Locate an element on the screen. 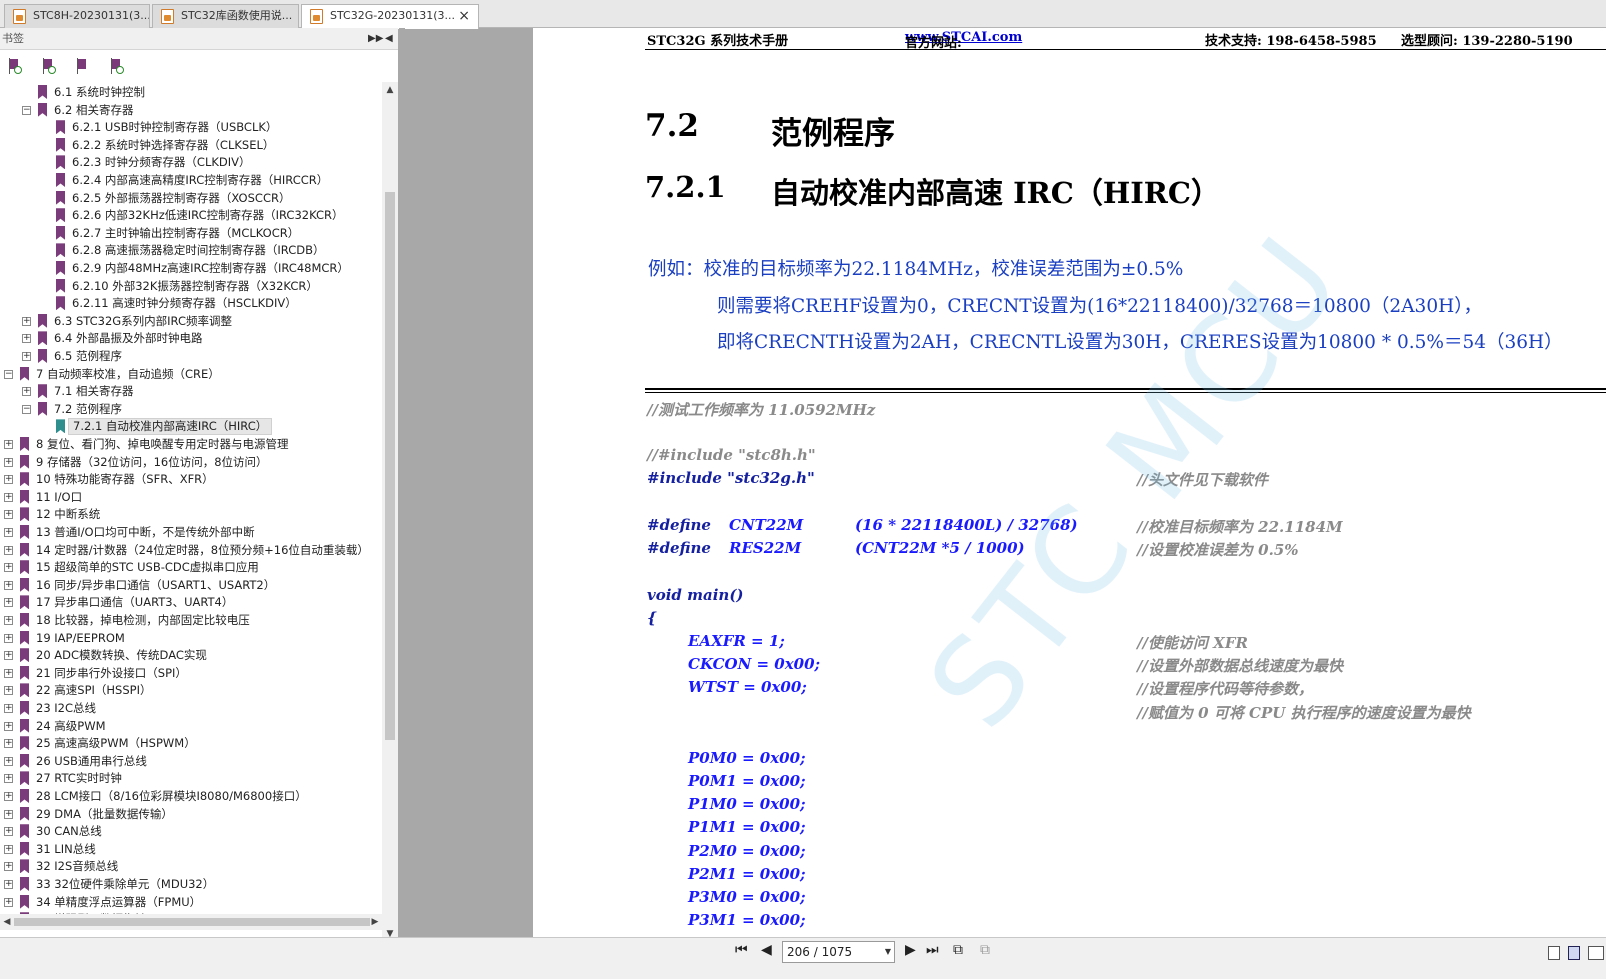 This screenshot has height=979, width=1606. bookmark-item: +20 ADC模数转换、传统DAC实现 is located at coordinates (191, 655).